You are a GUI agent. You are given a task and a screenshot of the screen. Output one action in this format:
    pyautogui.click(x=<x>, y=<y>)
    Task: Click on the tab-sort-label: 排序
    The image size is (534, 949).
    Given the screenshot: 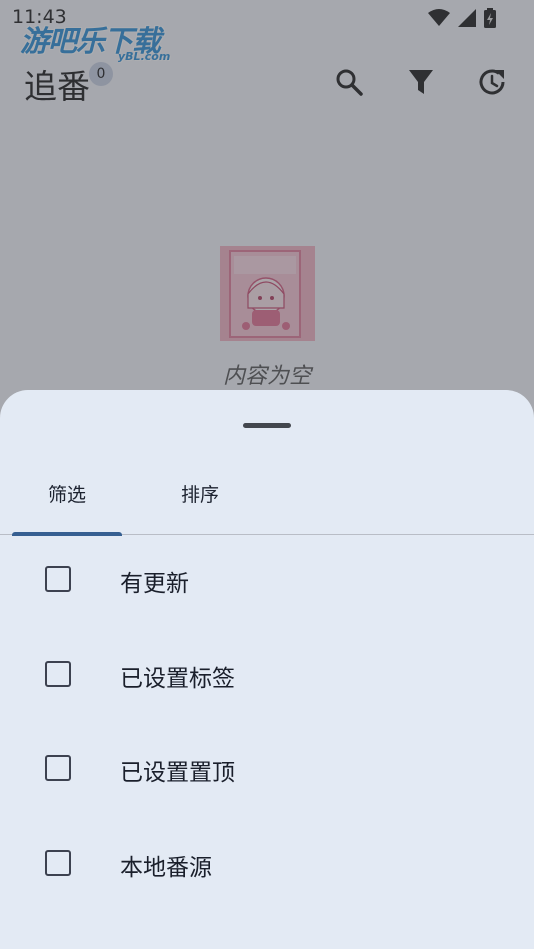 What is the action you would take?
    pyautogui.click(x=199, y=495)
    